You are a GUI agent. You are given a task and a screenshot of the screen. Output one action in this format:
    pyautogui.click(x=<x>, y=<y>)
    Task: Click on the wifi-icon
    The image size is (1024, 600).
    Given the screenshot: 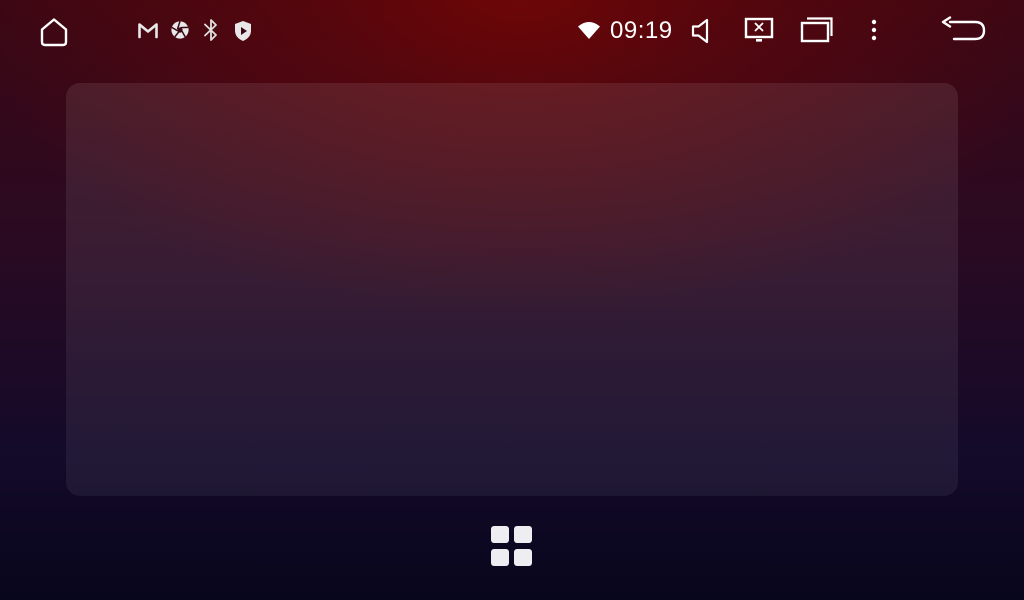 What is the action you would take?
    pyautogui.click(x=589, y=30)
    